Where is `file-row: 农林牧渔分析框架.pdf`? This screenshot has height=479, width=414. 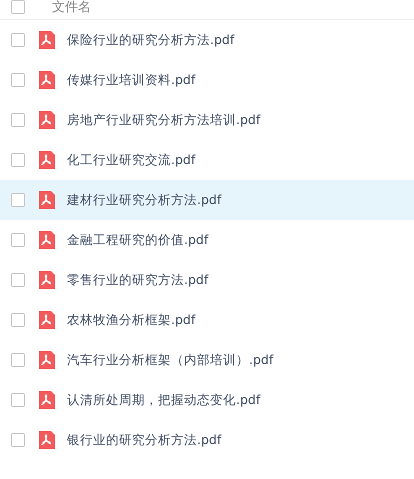
file-row: 农林牧渔分析框架.pdf is located at coordinates (207, 320).